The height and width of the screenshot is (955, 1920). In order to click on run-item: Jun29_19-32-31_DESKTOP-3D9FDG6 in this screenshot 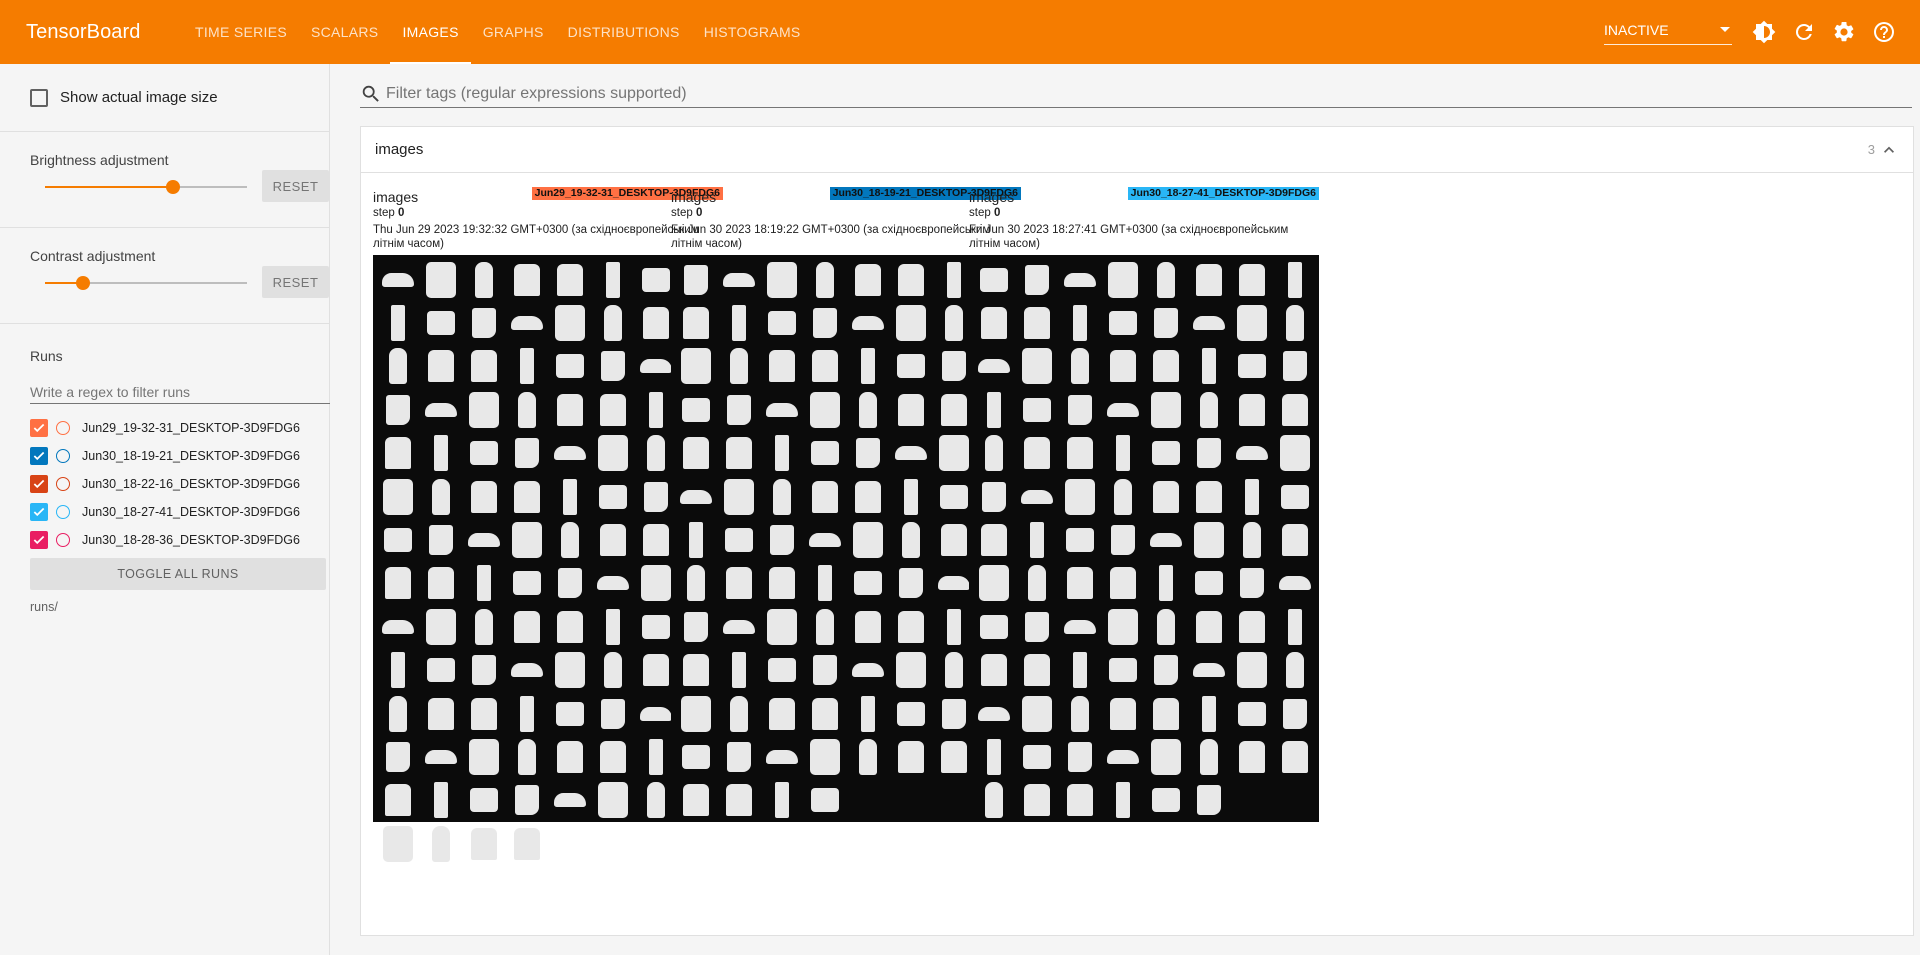, I will do `click(179, 428)`.